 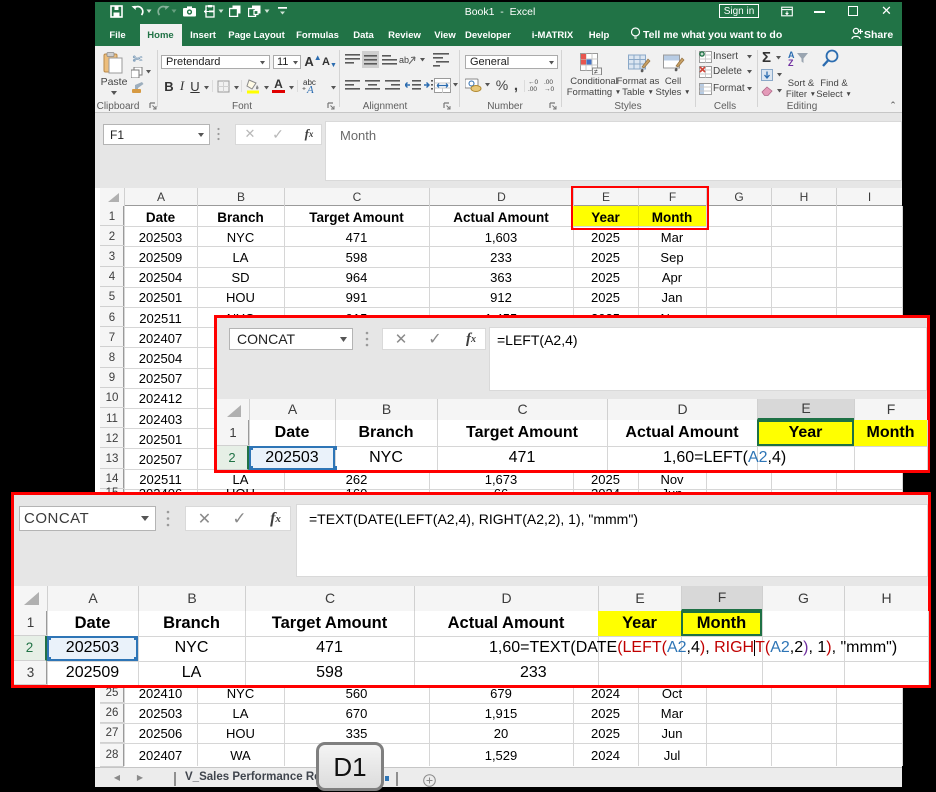 I want to click on svg-text: ab, so click(x=404, y=60).